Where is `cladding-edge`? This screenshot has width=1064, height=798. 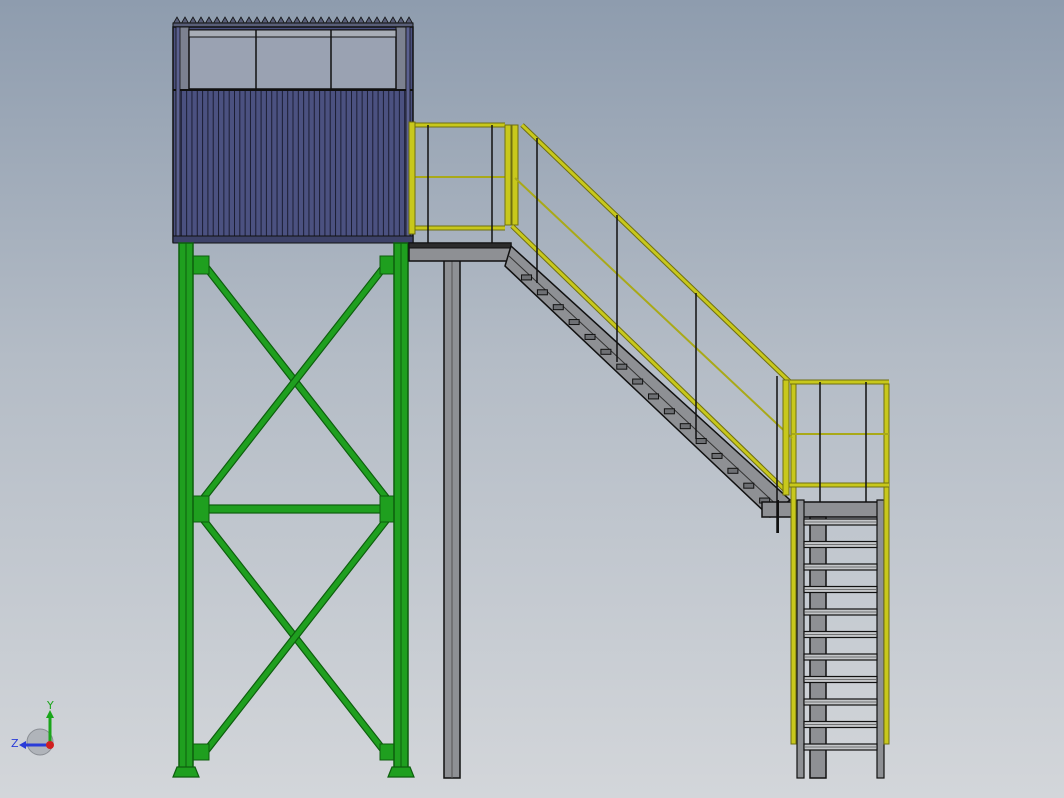 cladding-edge is located at coordinates (178, 134).